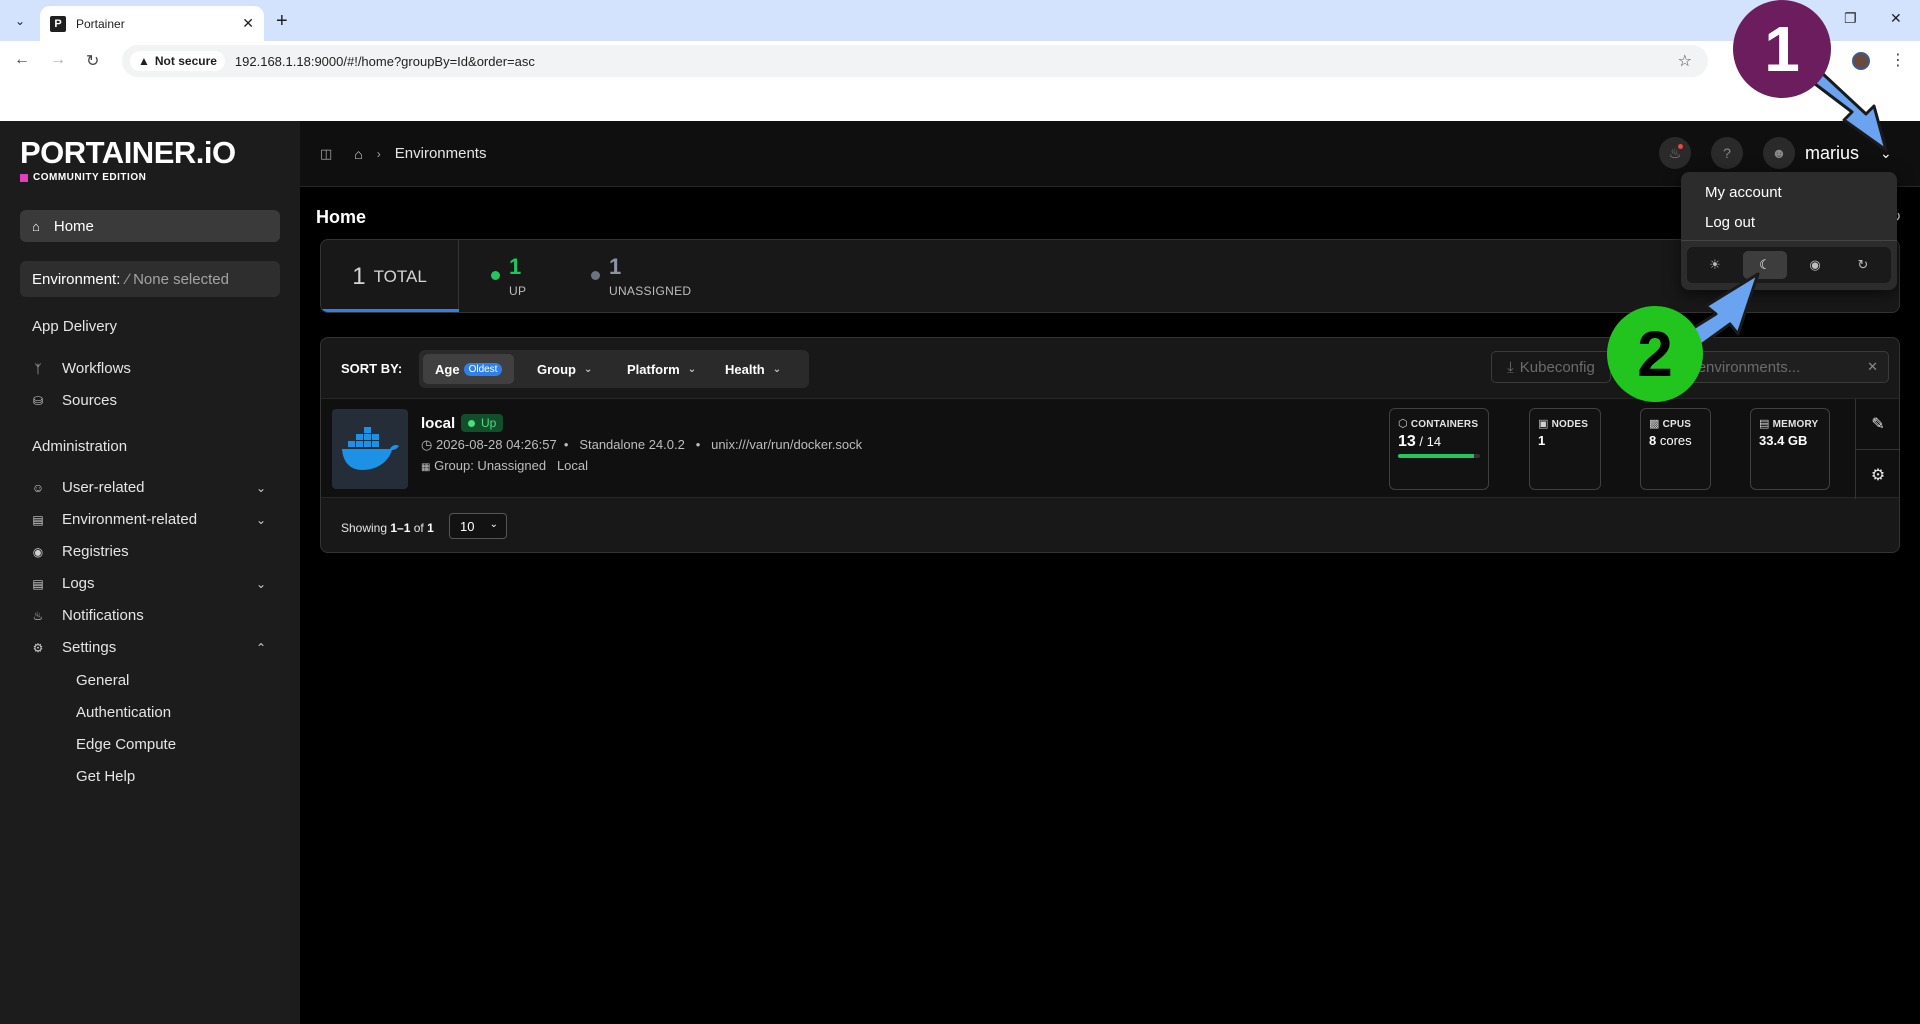 The height and width of the screenshot is (1024, 1920). I want to click on eye-icon: ◉, so click(1815, 264).